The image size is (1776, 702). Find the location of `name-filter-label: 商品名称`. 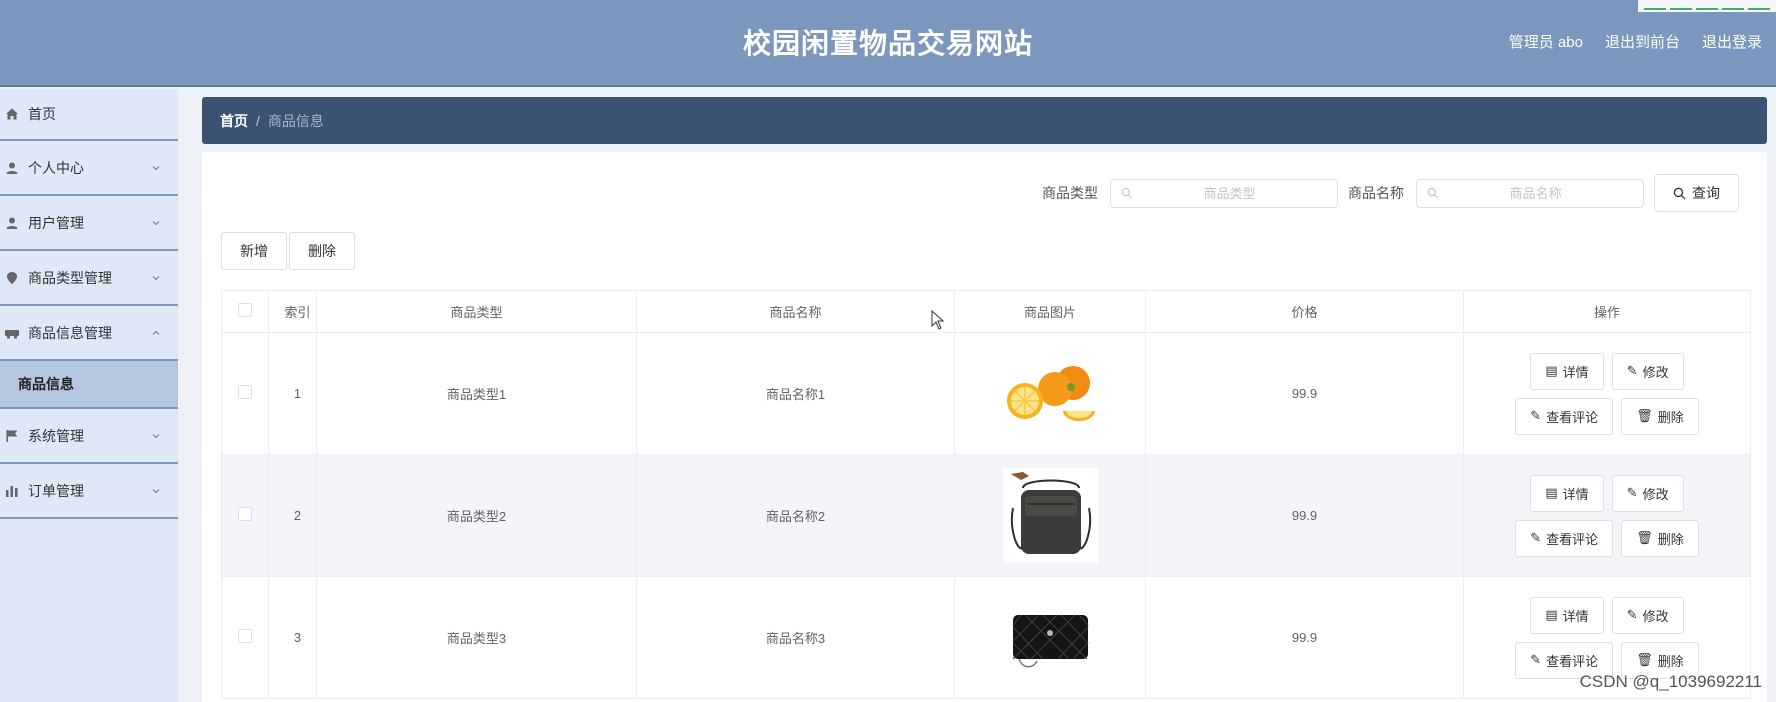

name-filter-label: 商品名称 is located at coordinates (1376, 193).